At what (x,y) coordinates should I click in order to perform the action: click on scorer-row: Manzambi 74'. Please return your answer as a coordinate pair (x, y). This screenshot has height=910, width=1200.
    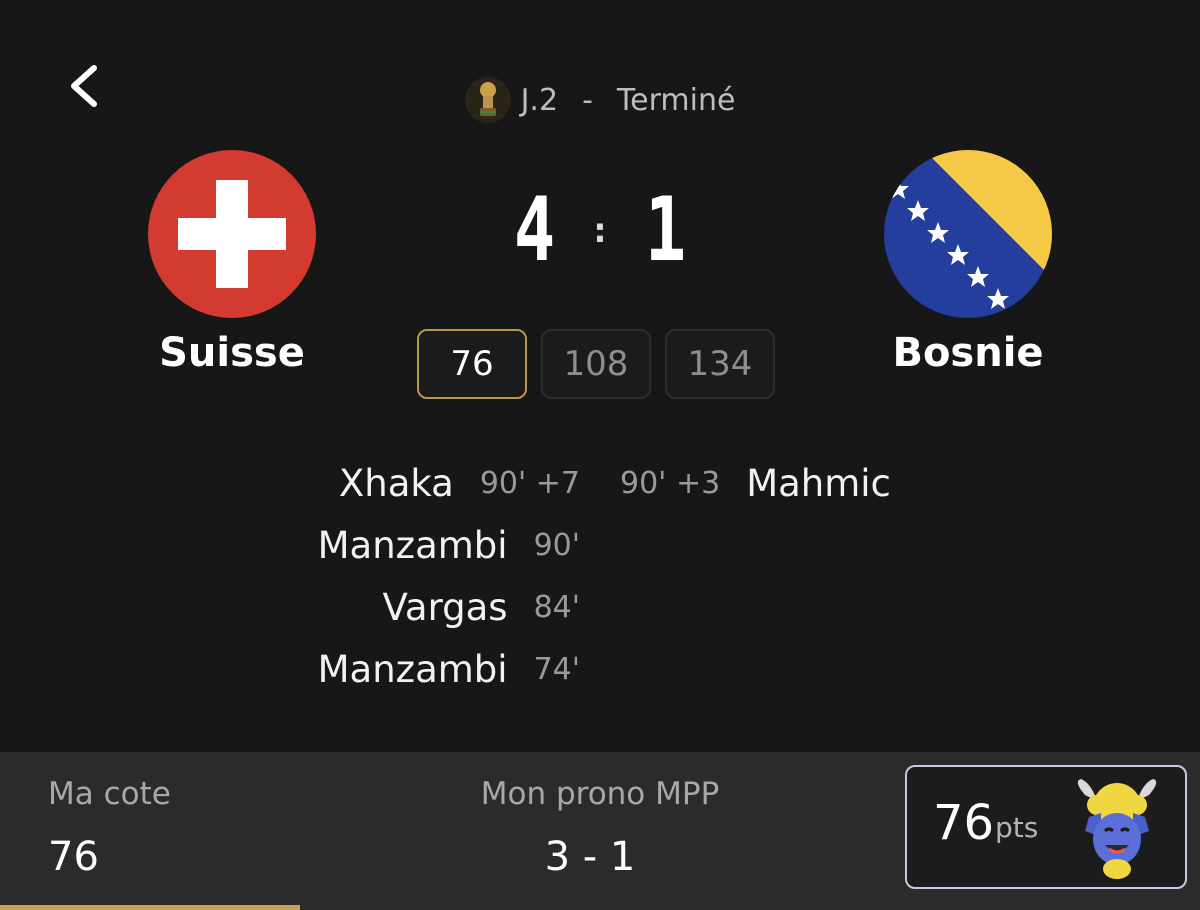
    Looking at the image, I should click on (410, 669).